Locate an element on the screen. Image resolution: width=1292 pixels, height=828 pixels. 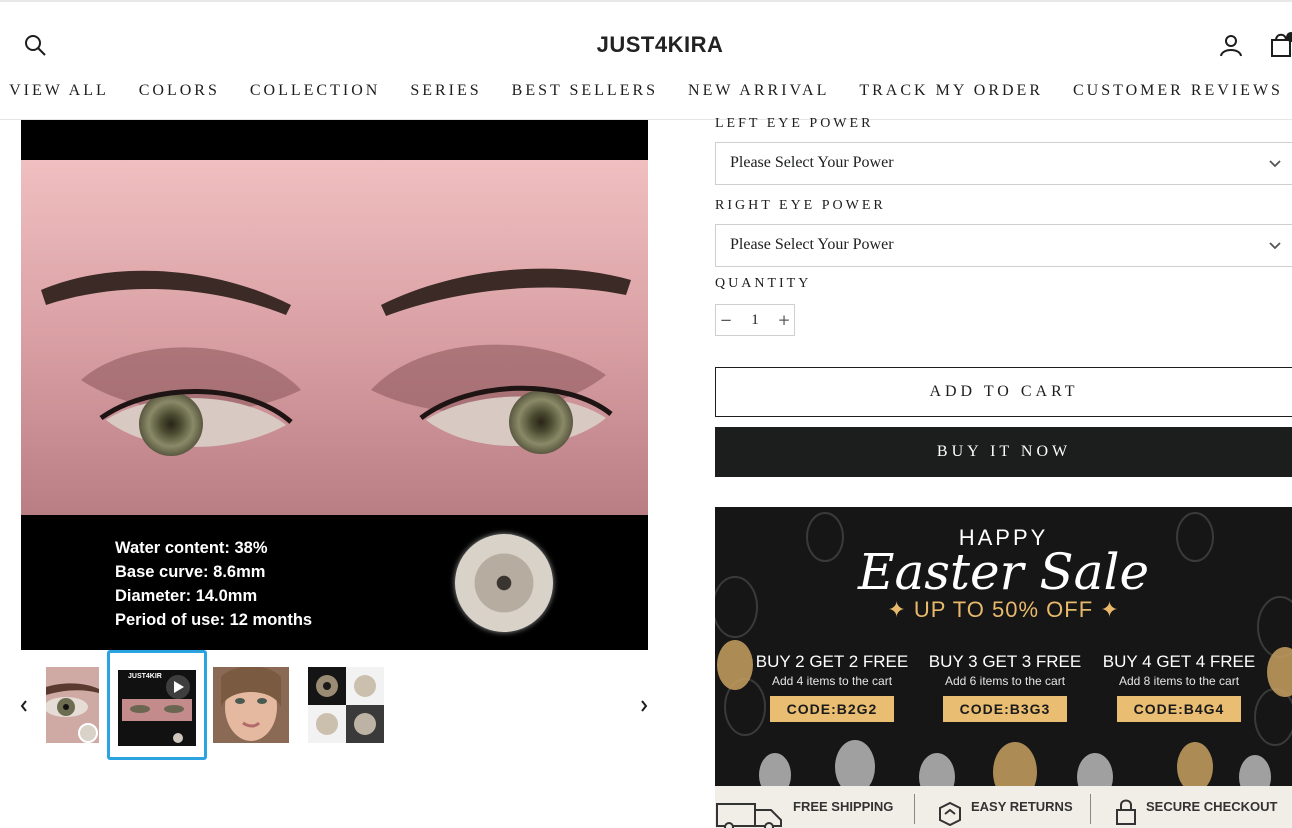
offer-title: BUY 4 GET 4 FREE is located at coordinates (1179, 661).